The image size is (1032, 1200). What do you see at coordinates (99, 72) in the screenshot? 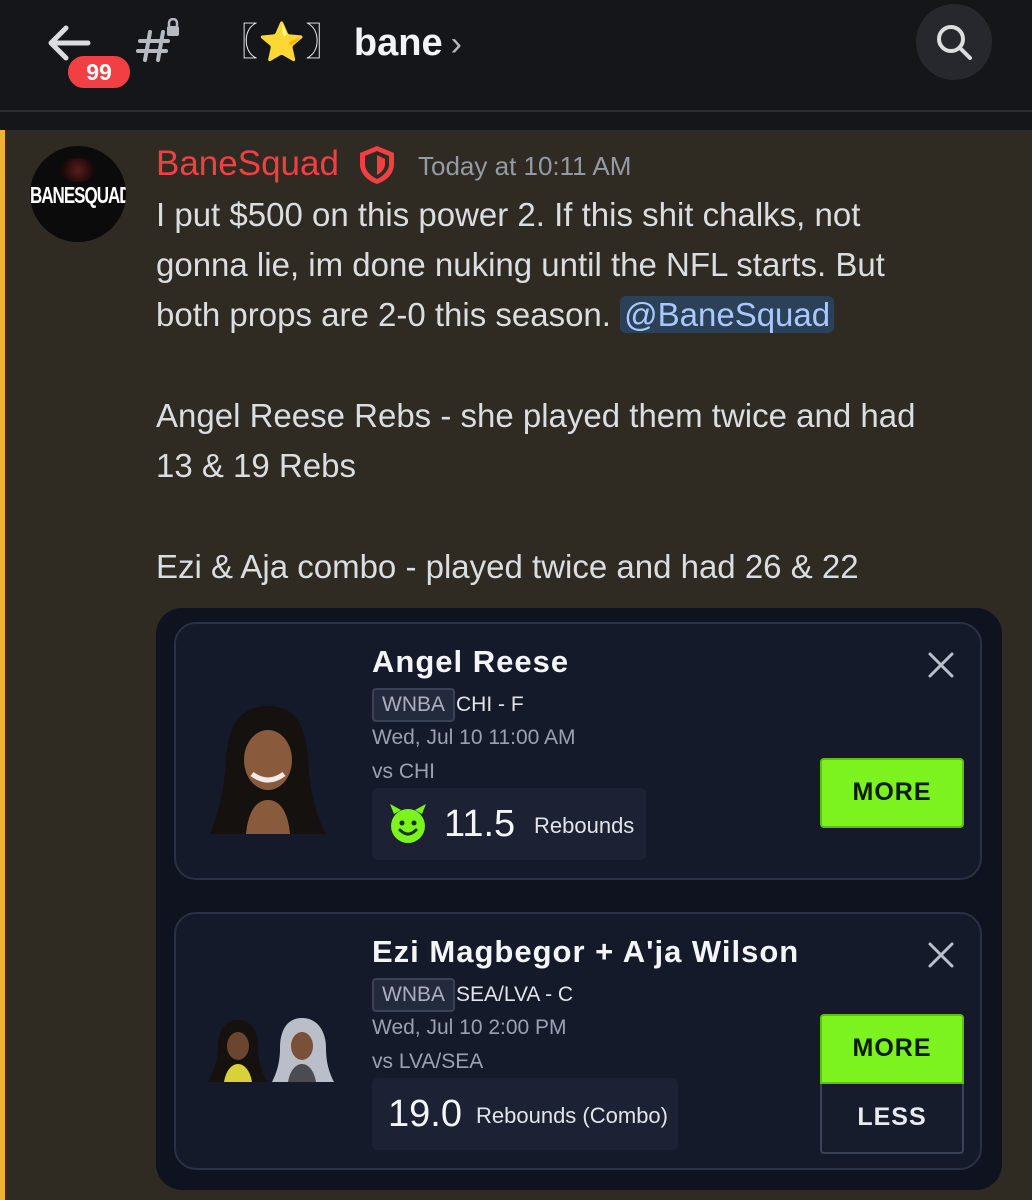
I see `unread-badge: 99` at bounding box center [99, 72].